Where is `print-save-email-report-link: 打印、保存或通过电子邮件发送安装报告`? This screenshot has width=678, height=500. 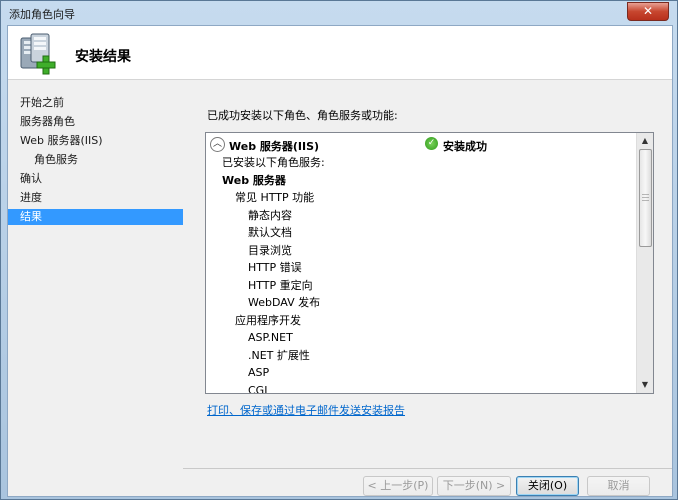
print-save-email-report-link: 打印、保存或通过电子邮件发送安装报告 is located at coordinates (306, 410).